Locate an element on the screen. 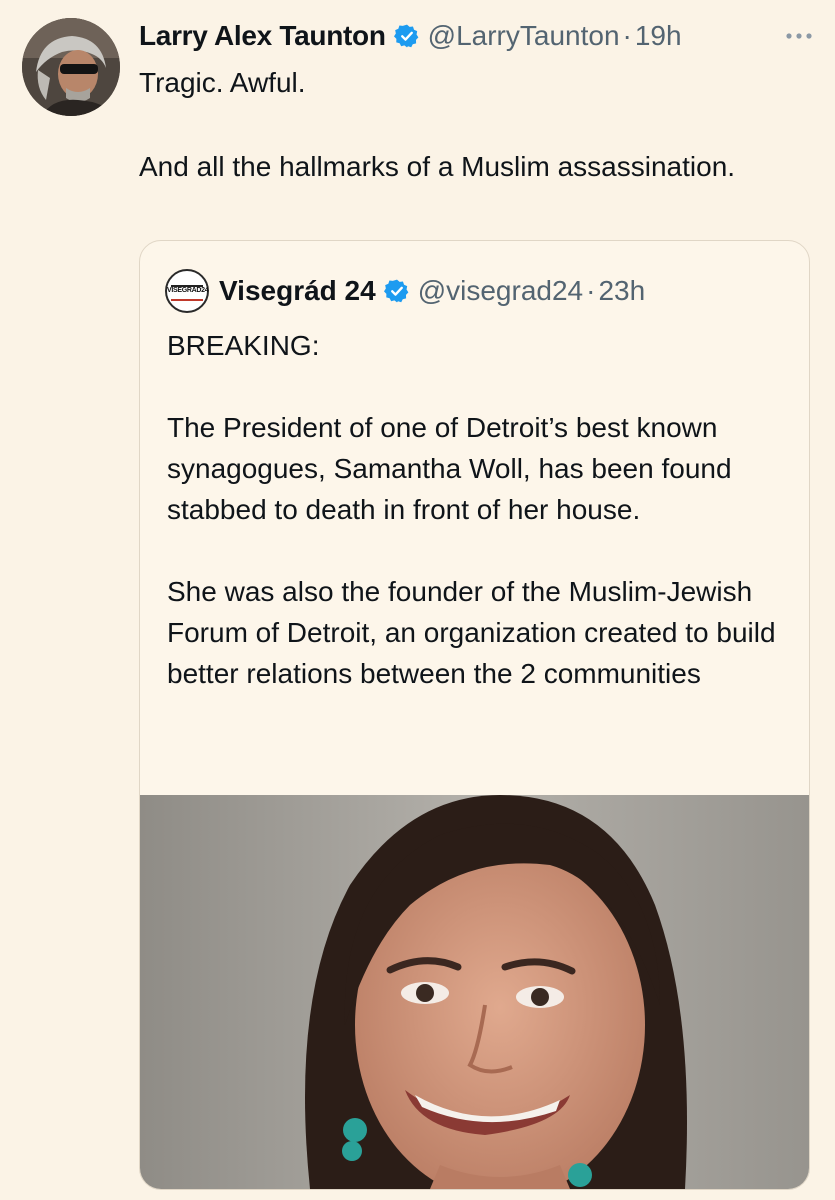  quoted-paragraph: BREAKING: is located at coordinates (243, 345).